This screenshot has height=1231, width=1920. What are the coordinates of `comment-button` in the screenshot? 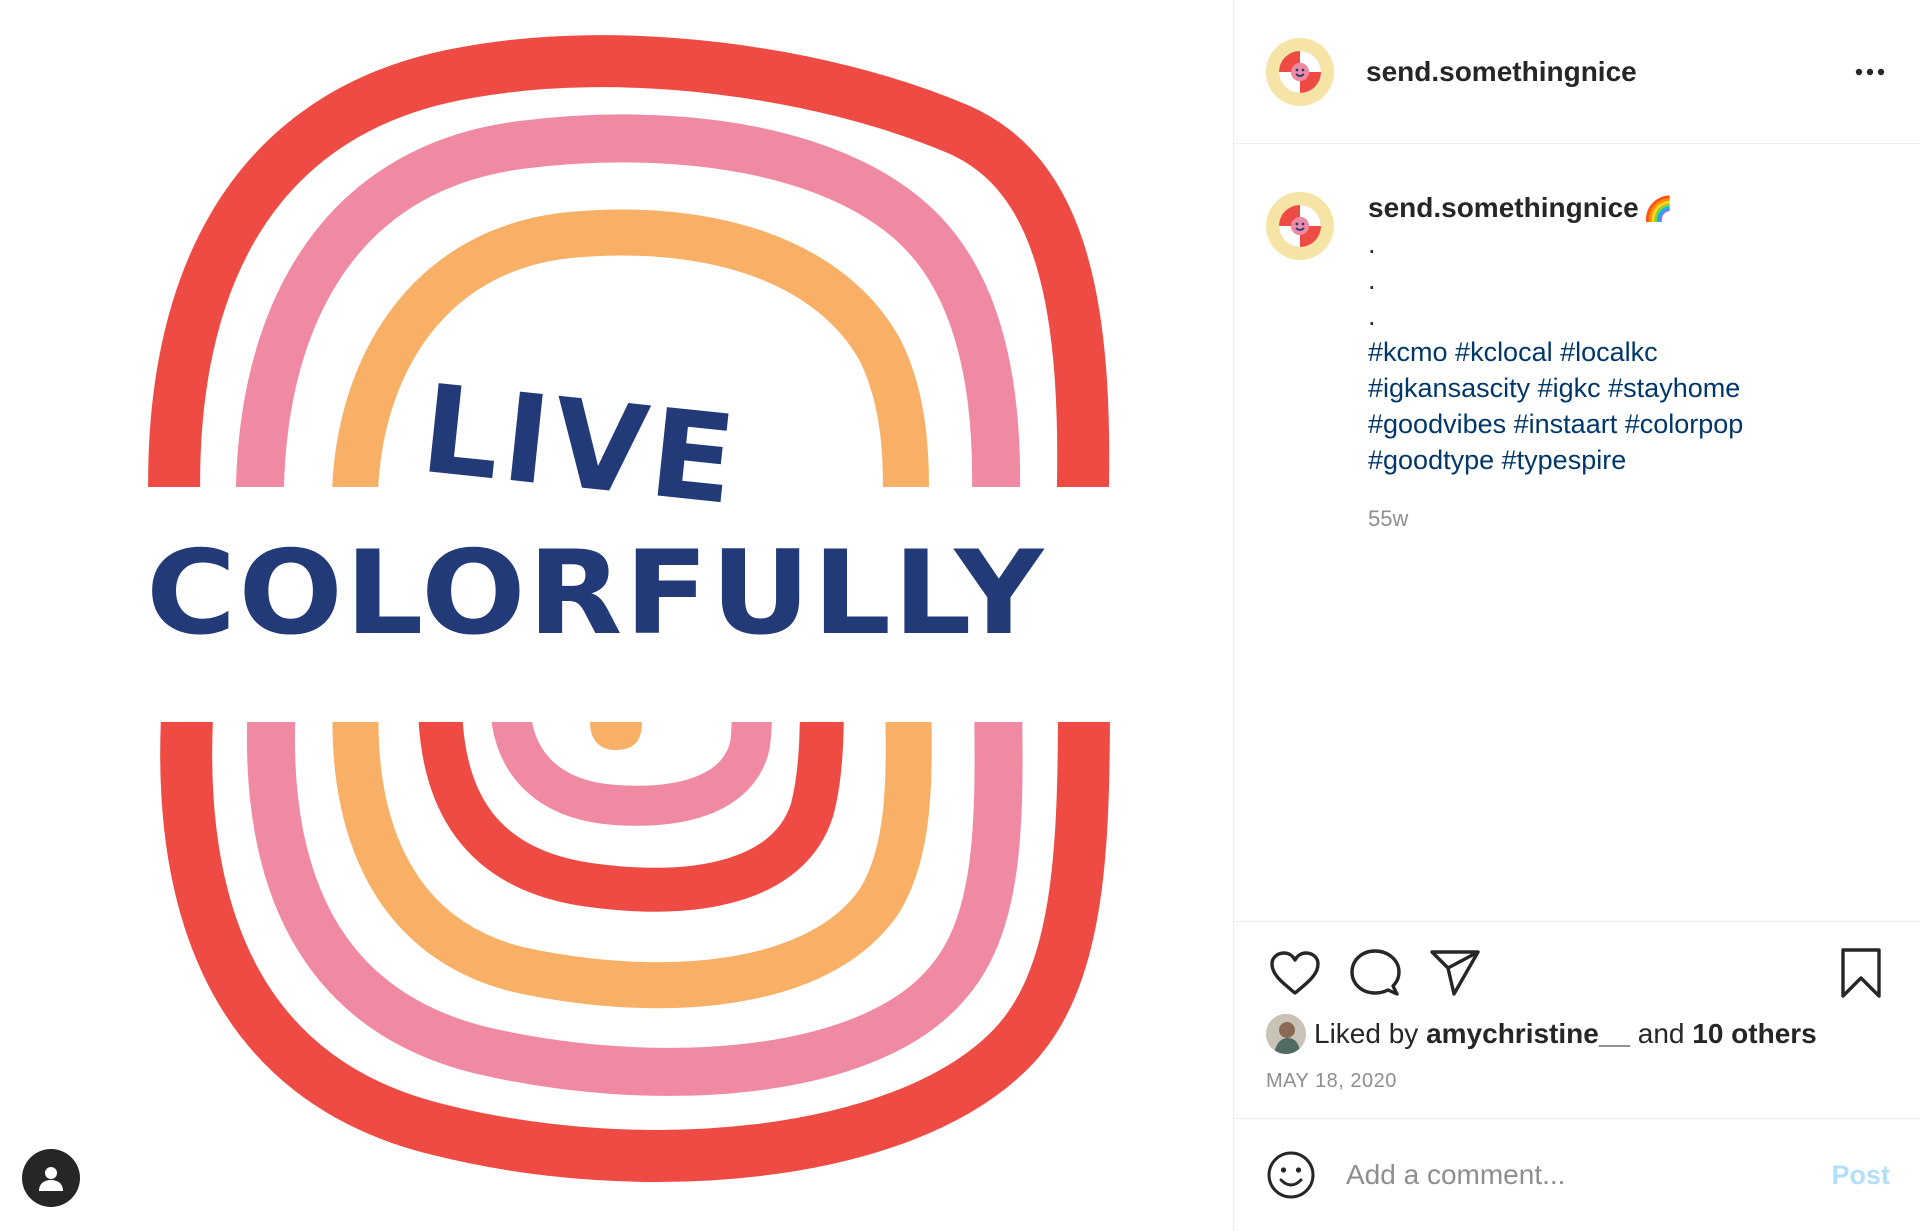 It's located at (1375, 973).